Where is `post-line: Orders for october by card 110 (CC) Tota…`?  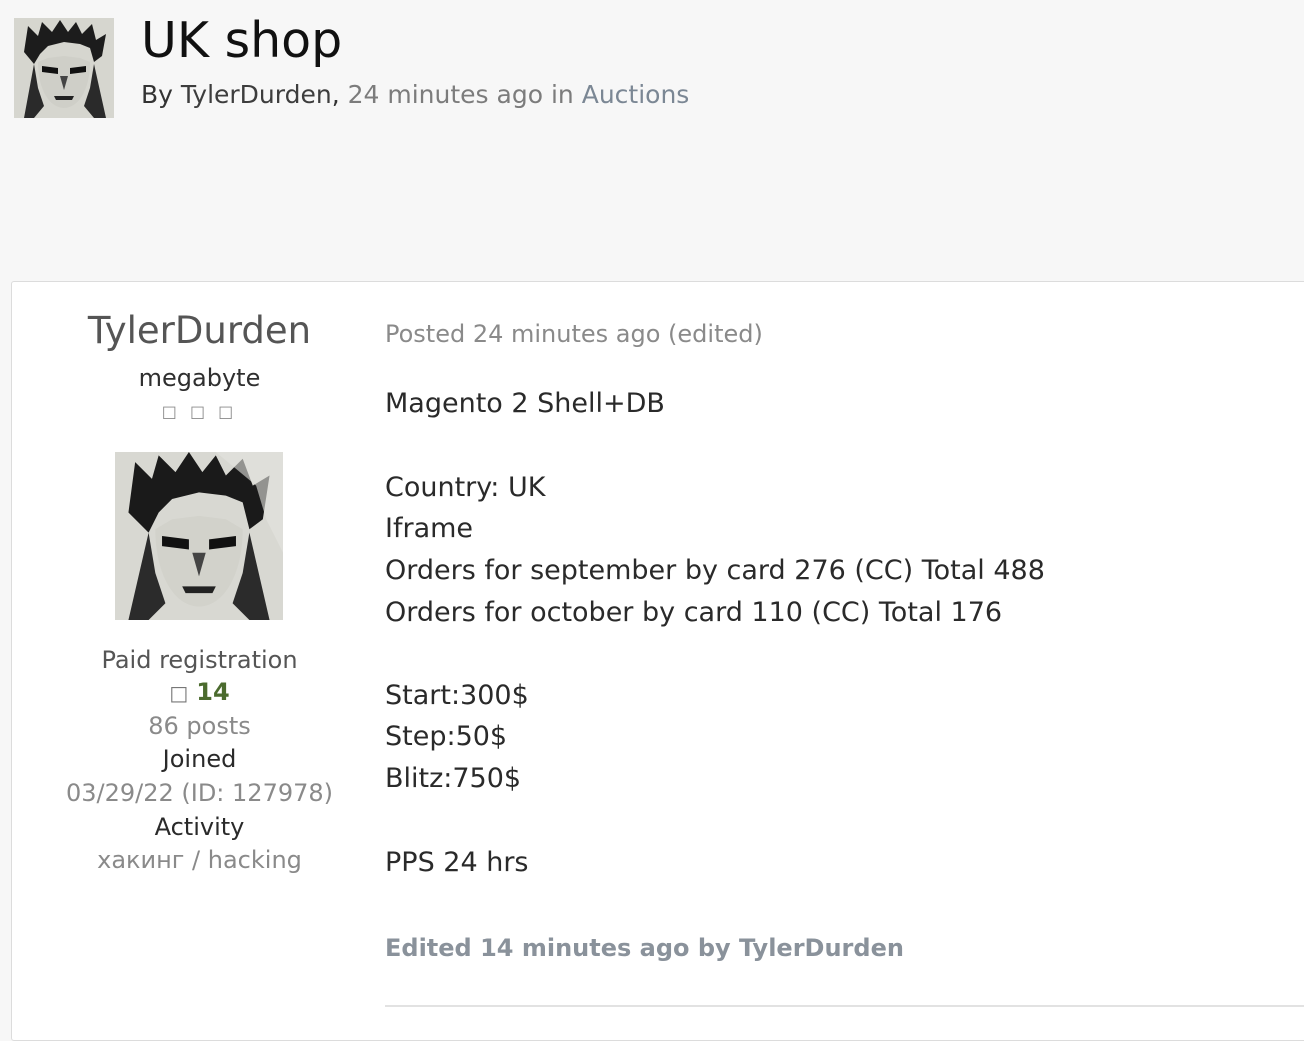 post-line: Orders for october by card 110 (CC) Tota… is located at coordinates (694, 612).